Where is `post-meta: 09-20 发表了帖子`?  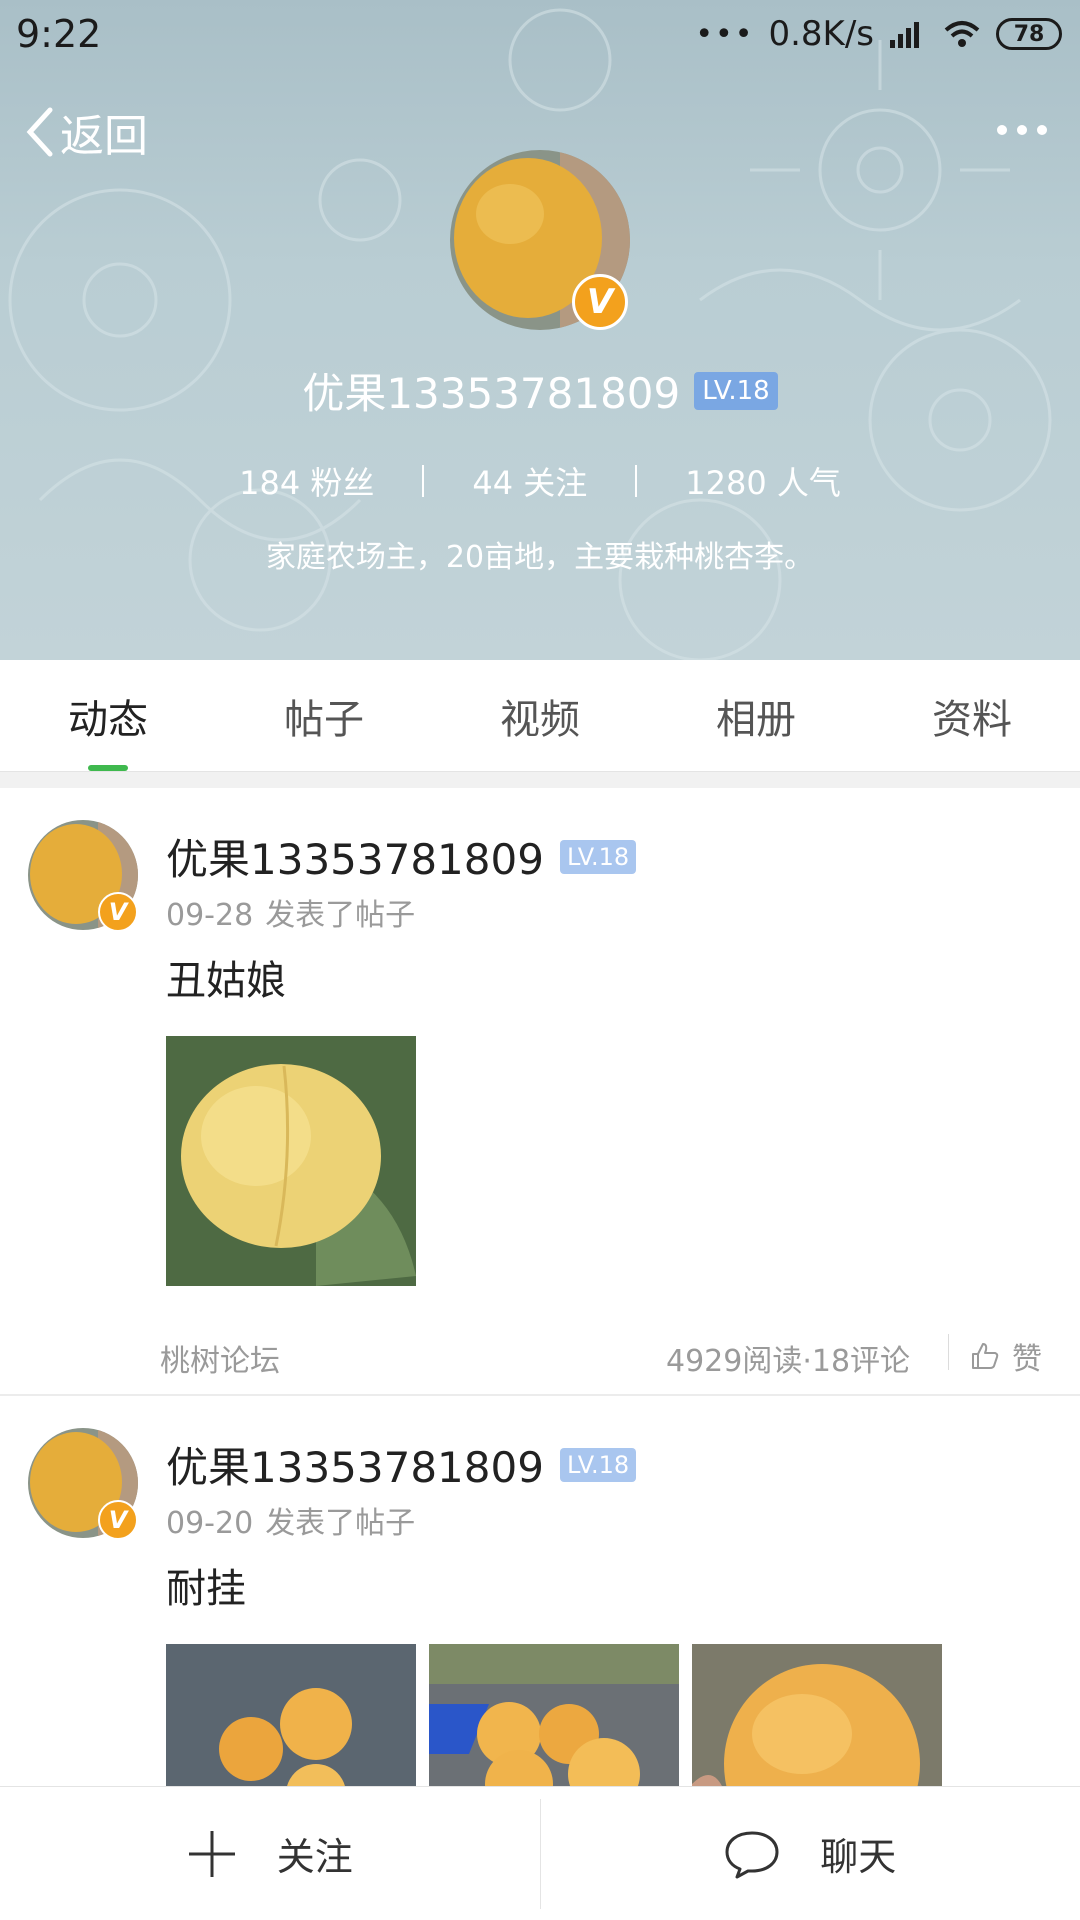
post-meta: 09-20 发表了帖子 is located at coordinates (290, 1520).